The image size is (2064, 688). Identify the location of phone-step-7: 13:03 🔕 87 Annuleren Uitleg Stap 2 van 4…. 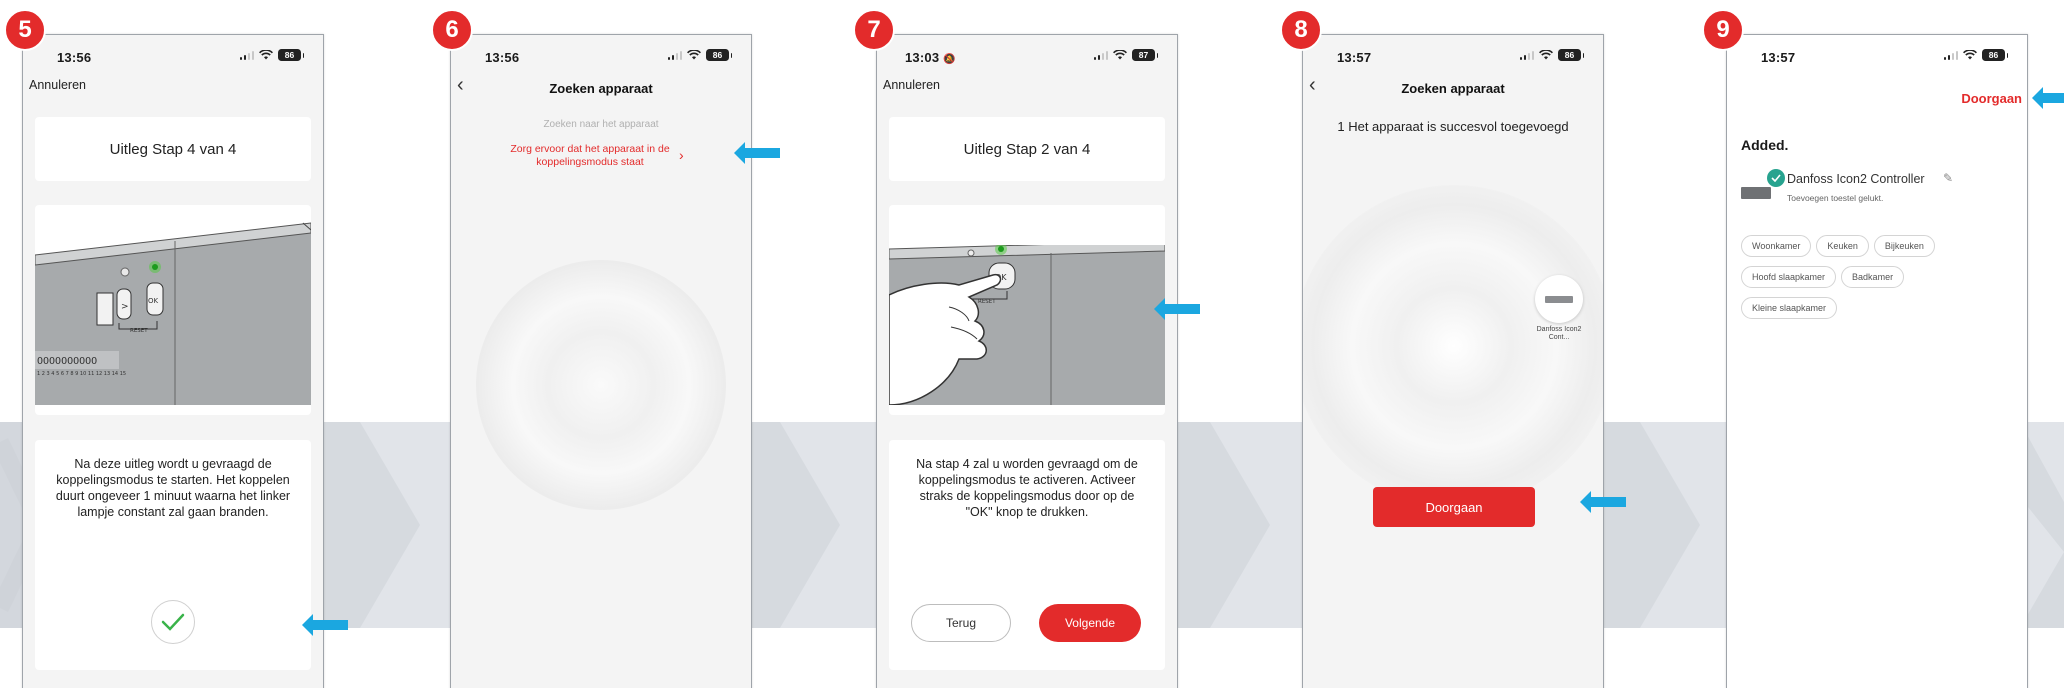
(1027, 361).